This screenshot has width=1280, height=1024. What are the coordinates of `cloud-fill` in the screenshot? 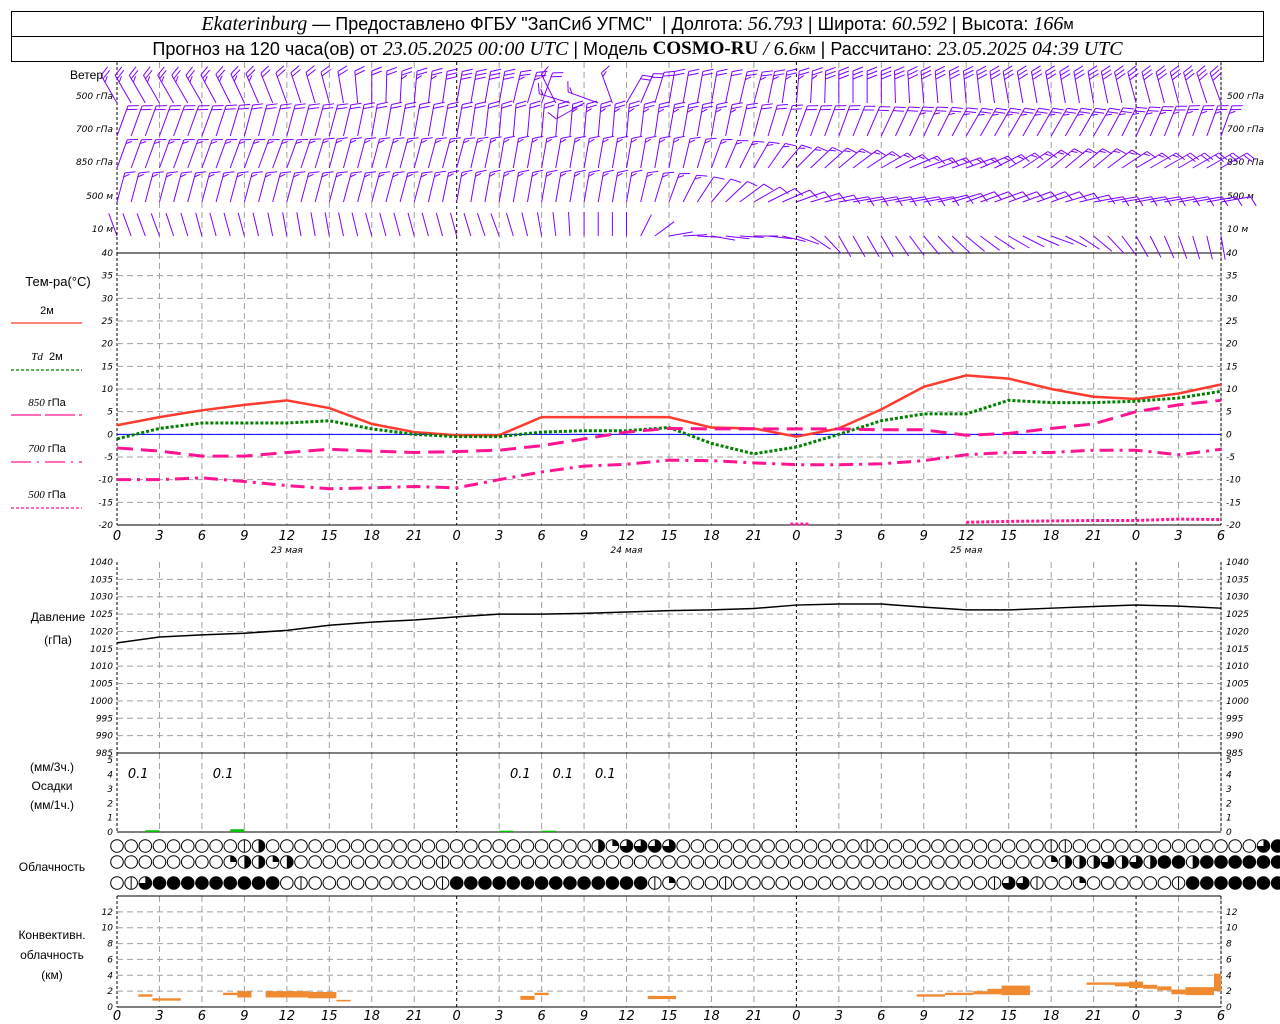 It's located at (1153, 862).